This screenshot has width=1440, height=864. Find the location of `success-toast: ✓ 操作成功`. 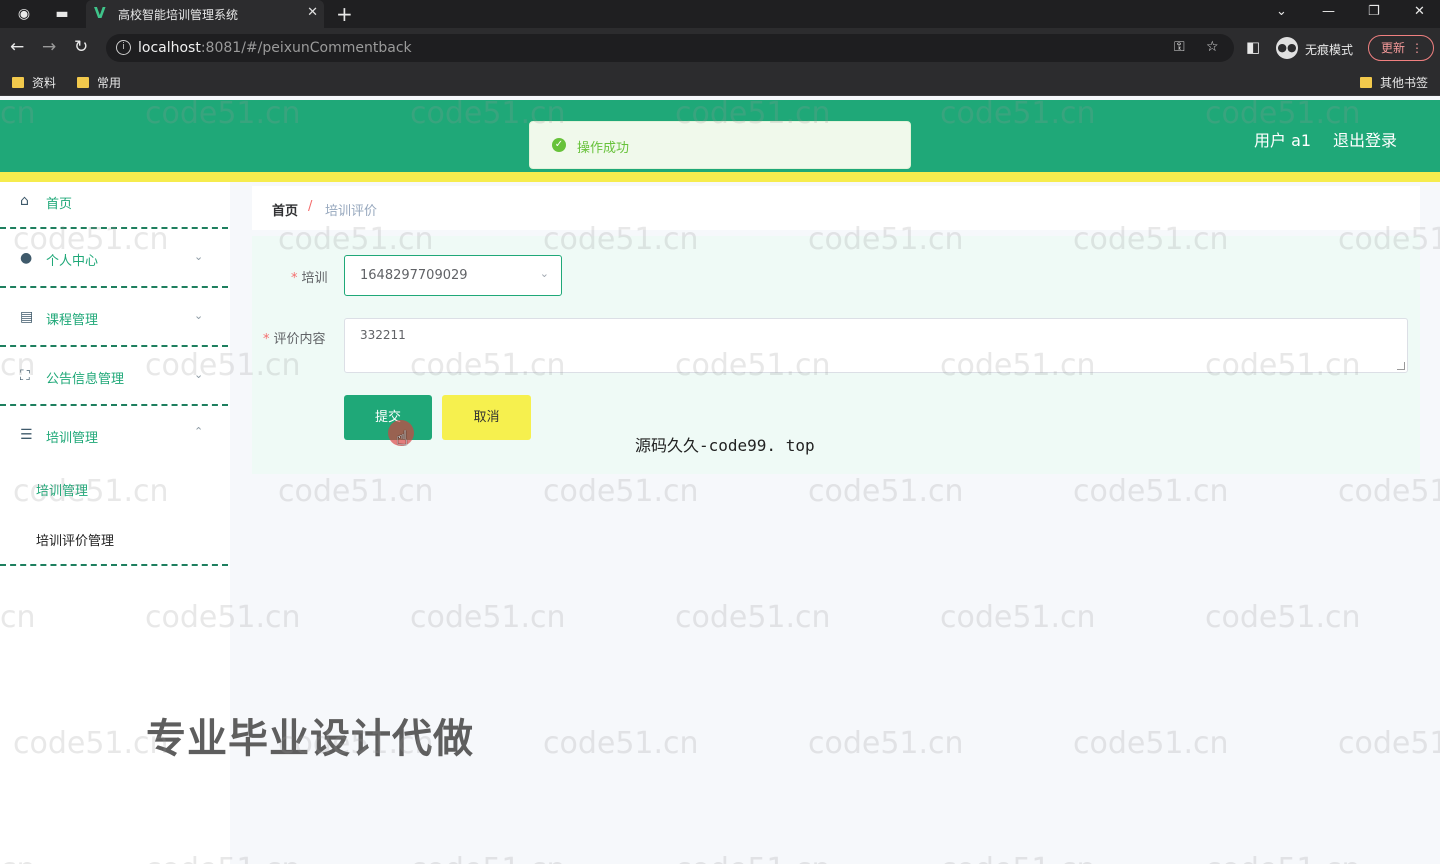

success-toast: ✓ 操作成功 is located at coordinates (720, 145).